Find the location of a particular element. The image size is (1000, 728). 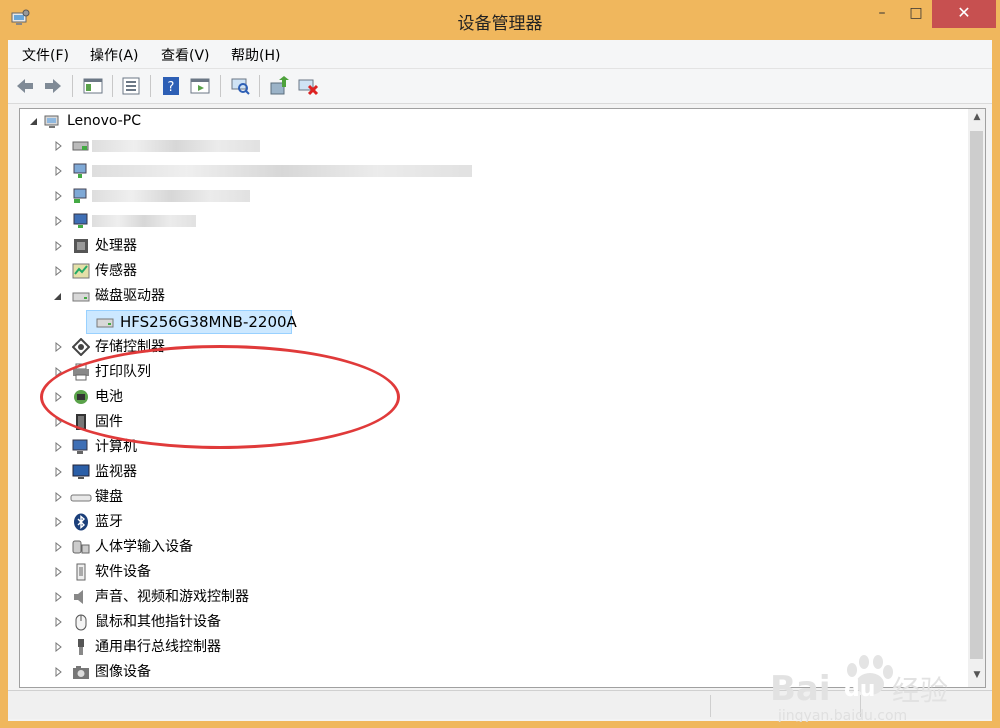

back-arrow-icon is located at coordinates (25, 86).